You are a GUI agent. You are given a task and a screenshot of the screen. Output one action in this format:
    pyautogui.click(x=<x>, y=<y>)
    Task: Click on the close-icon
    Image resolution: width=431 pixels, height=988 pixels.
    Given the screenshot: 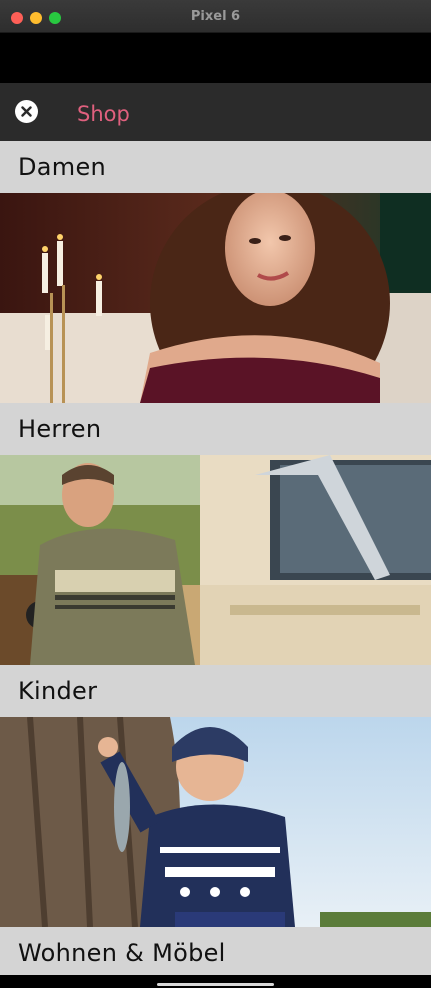 What is the action you would take?
    pyautogui.click(x=26, y=111)
    